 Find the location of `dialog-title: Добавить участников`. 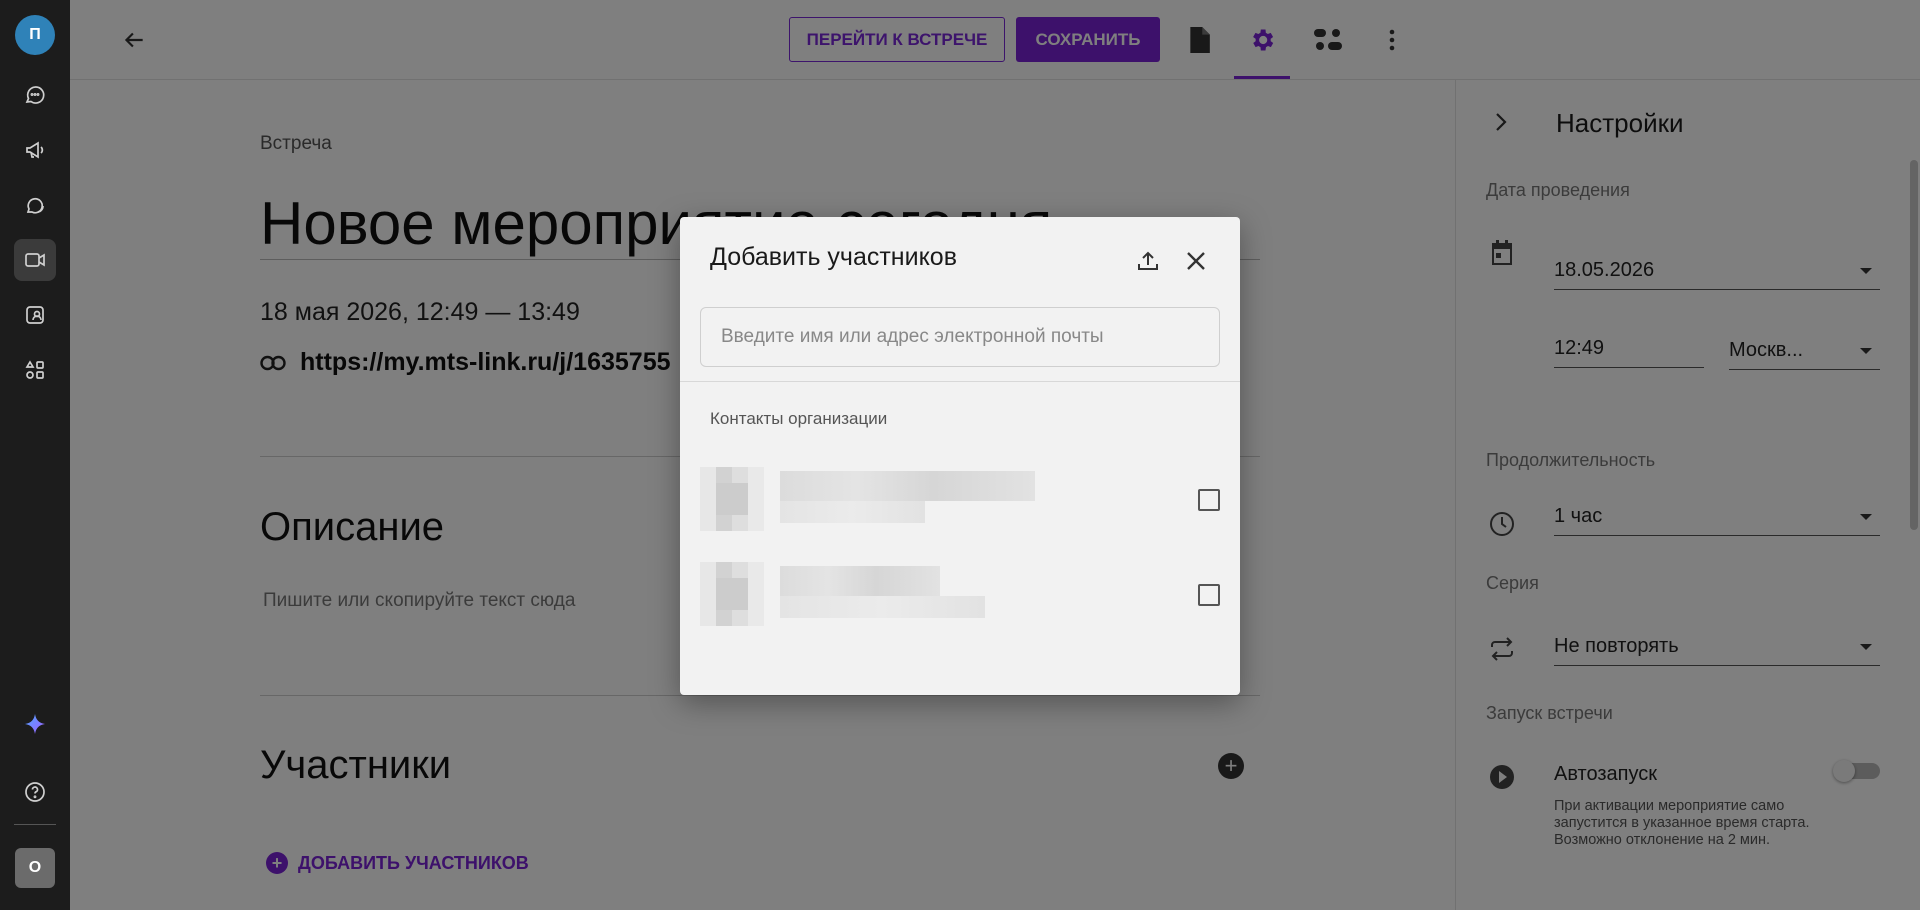

dialog-title: Добавить участников is located at coordinates (833, 257).